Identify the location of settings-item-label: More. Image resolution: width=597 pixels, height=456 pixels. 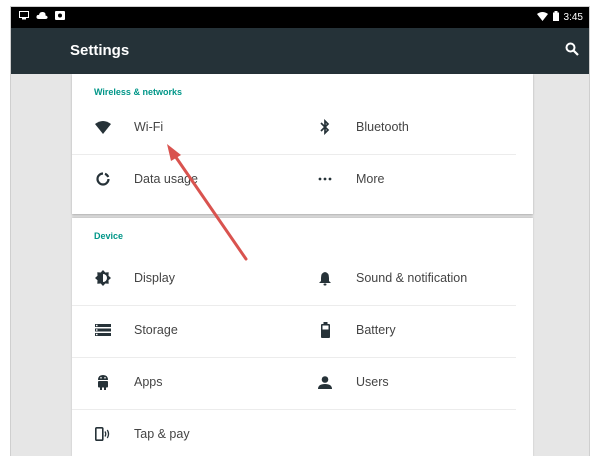
(370, 179).